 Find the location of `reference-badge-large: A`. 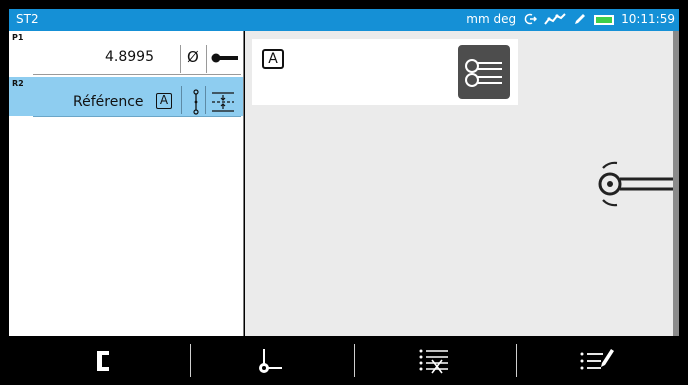

reference-badge-large: A is located at coordinates (273, 59).